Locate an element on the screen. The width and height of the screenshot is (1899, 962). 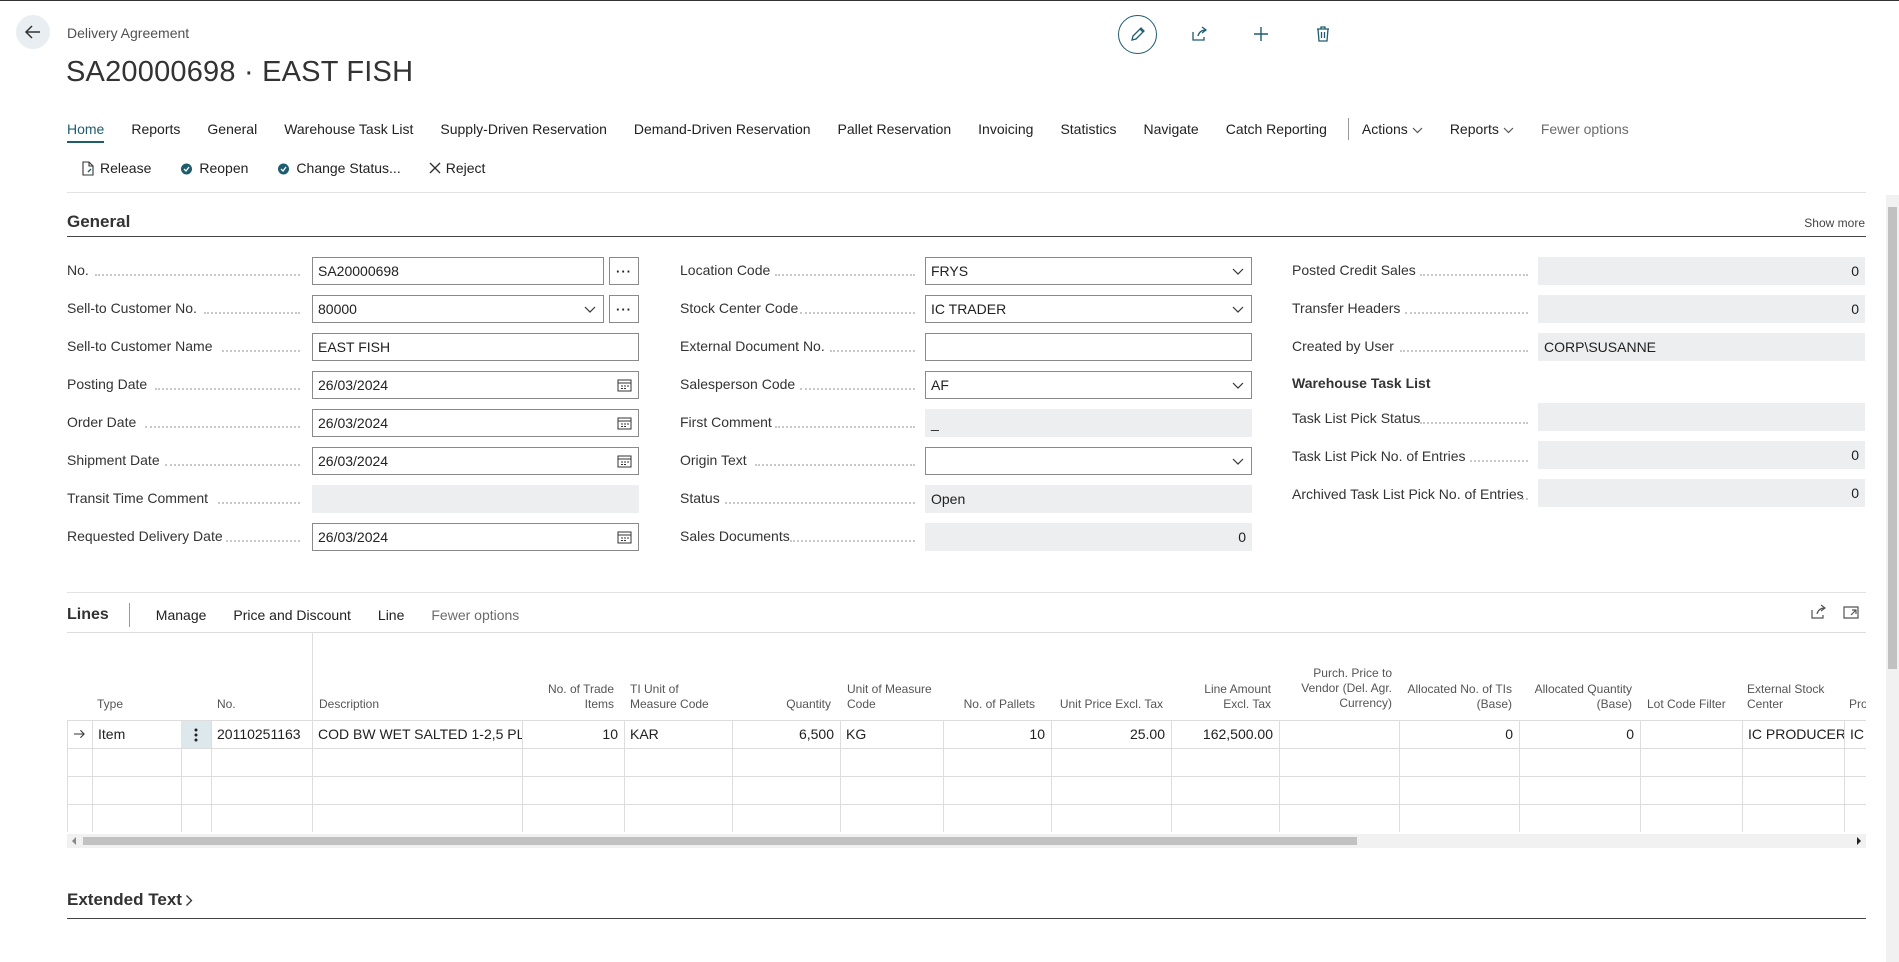
order-date-field: 26/03/2024 is located at coordinates (475, 423).